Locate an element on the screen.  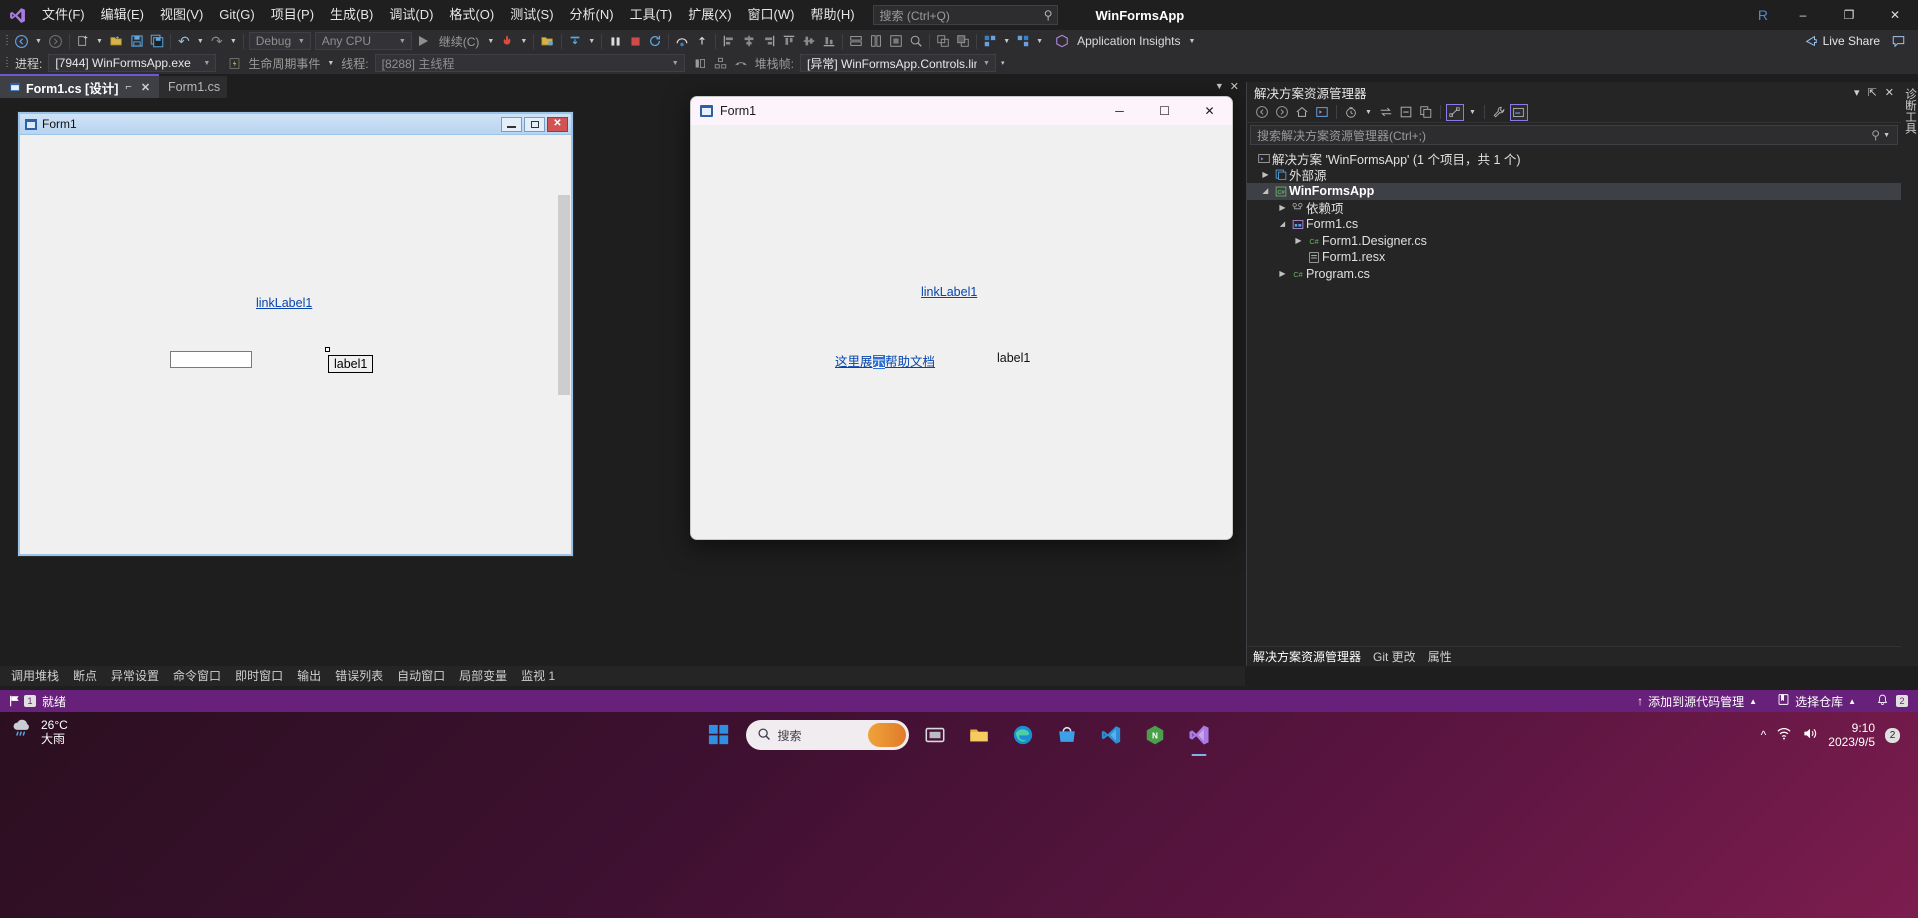
running-form-close: ✕ is located at coordinates (1209, 111).